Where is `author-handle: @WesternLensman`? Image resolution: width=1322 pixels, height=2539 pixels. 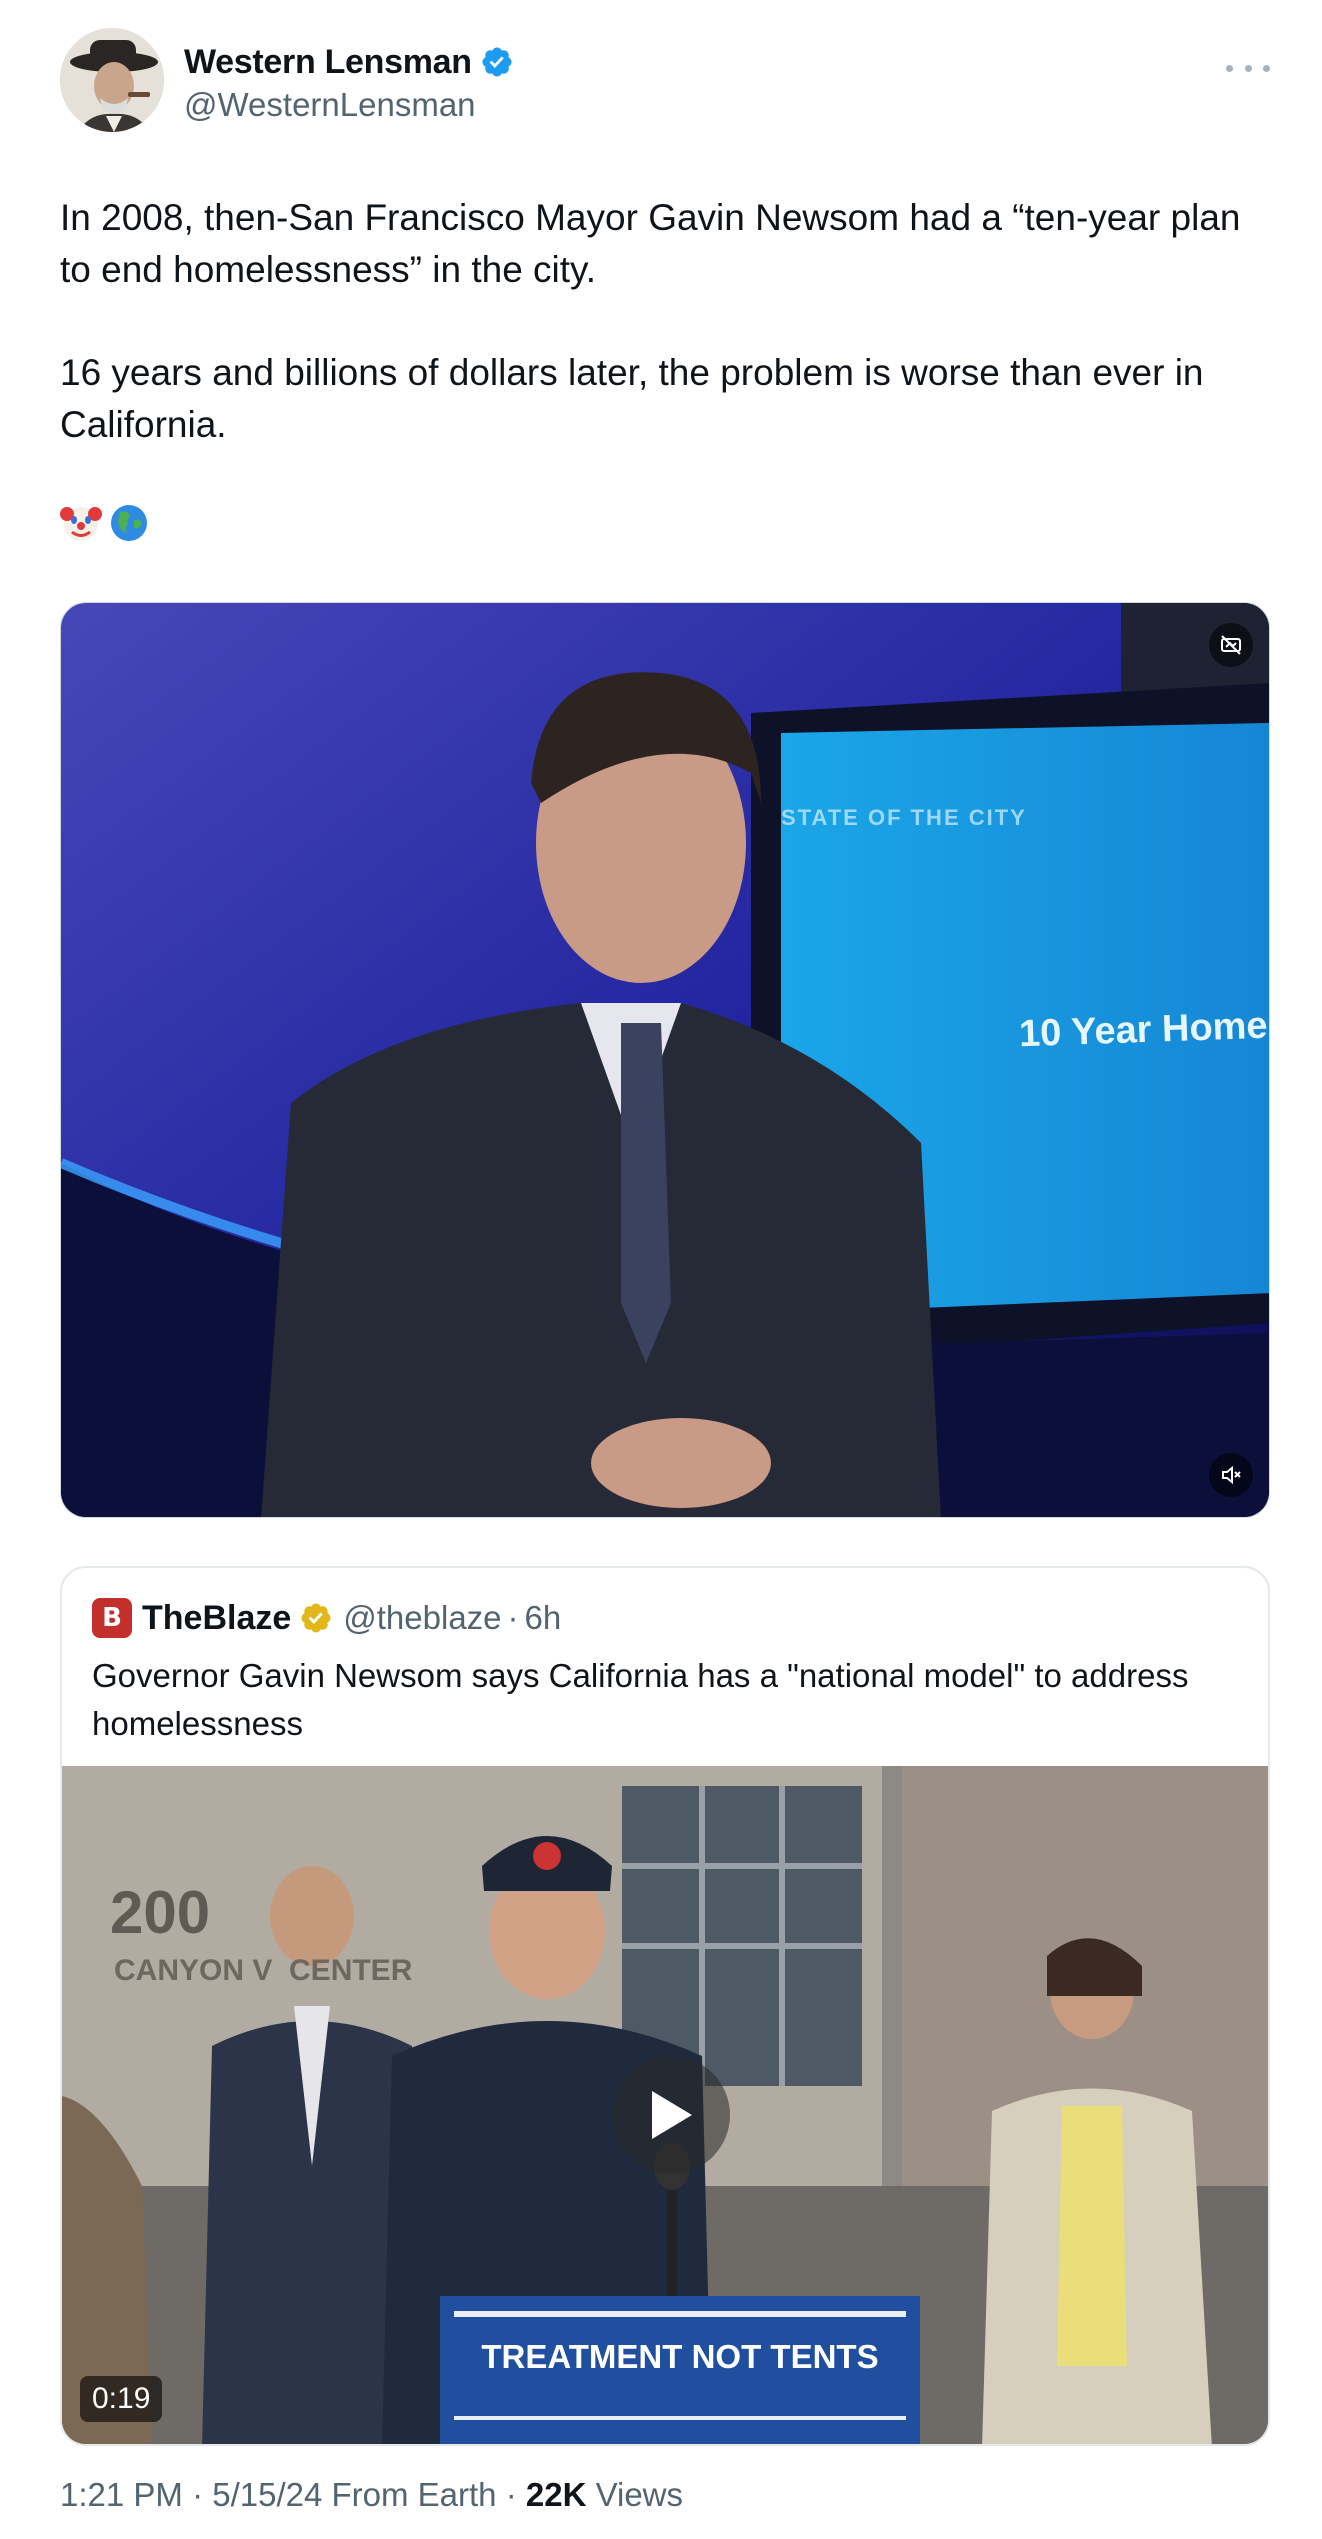 author-handle: @WesternLensman is located at coordinates (330, 105).